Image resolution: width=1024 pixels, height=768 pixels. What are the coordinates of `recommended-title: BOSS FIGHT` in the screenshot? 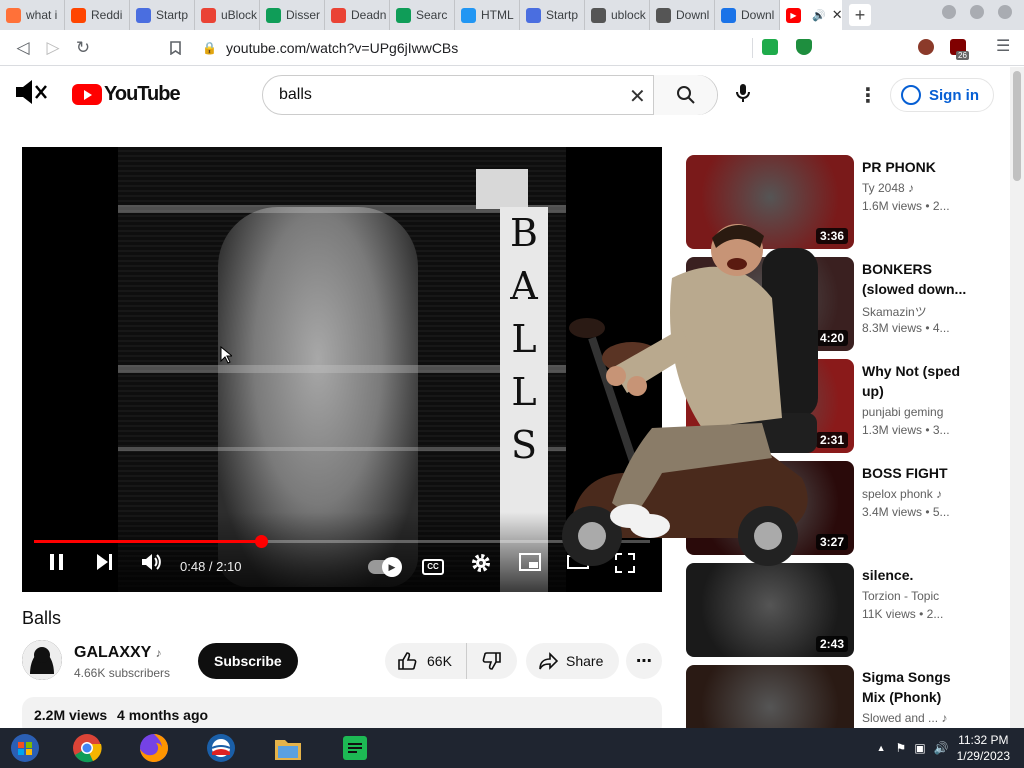 It's located at (917, 473).